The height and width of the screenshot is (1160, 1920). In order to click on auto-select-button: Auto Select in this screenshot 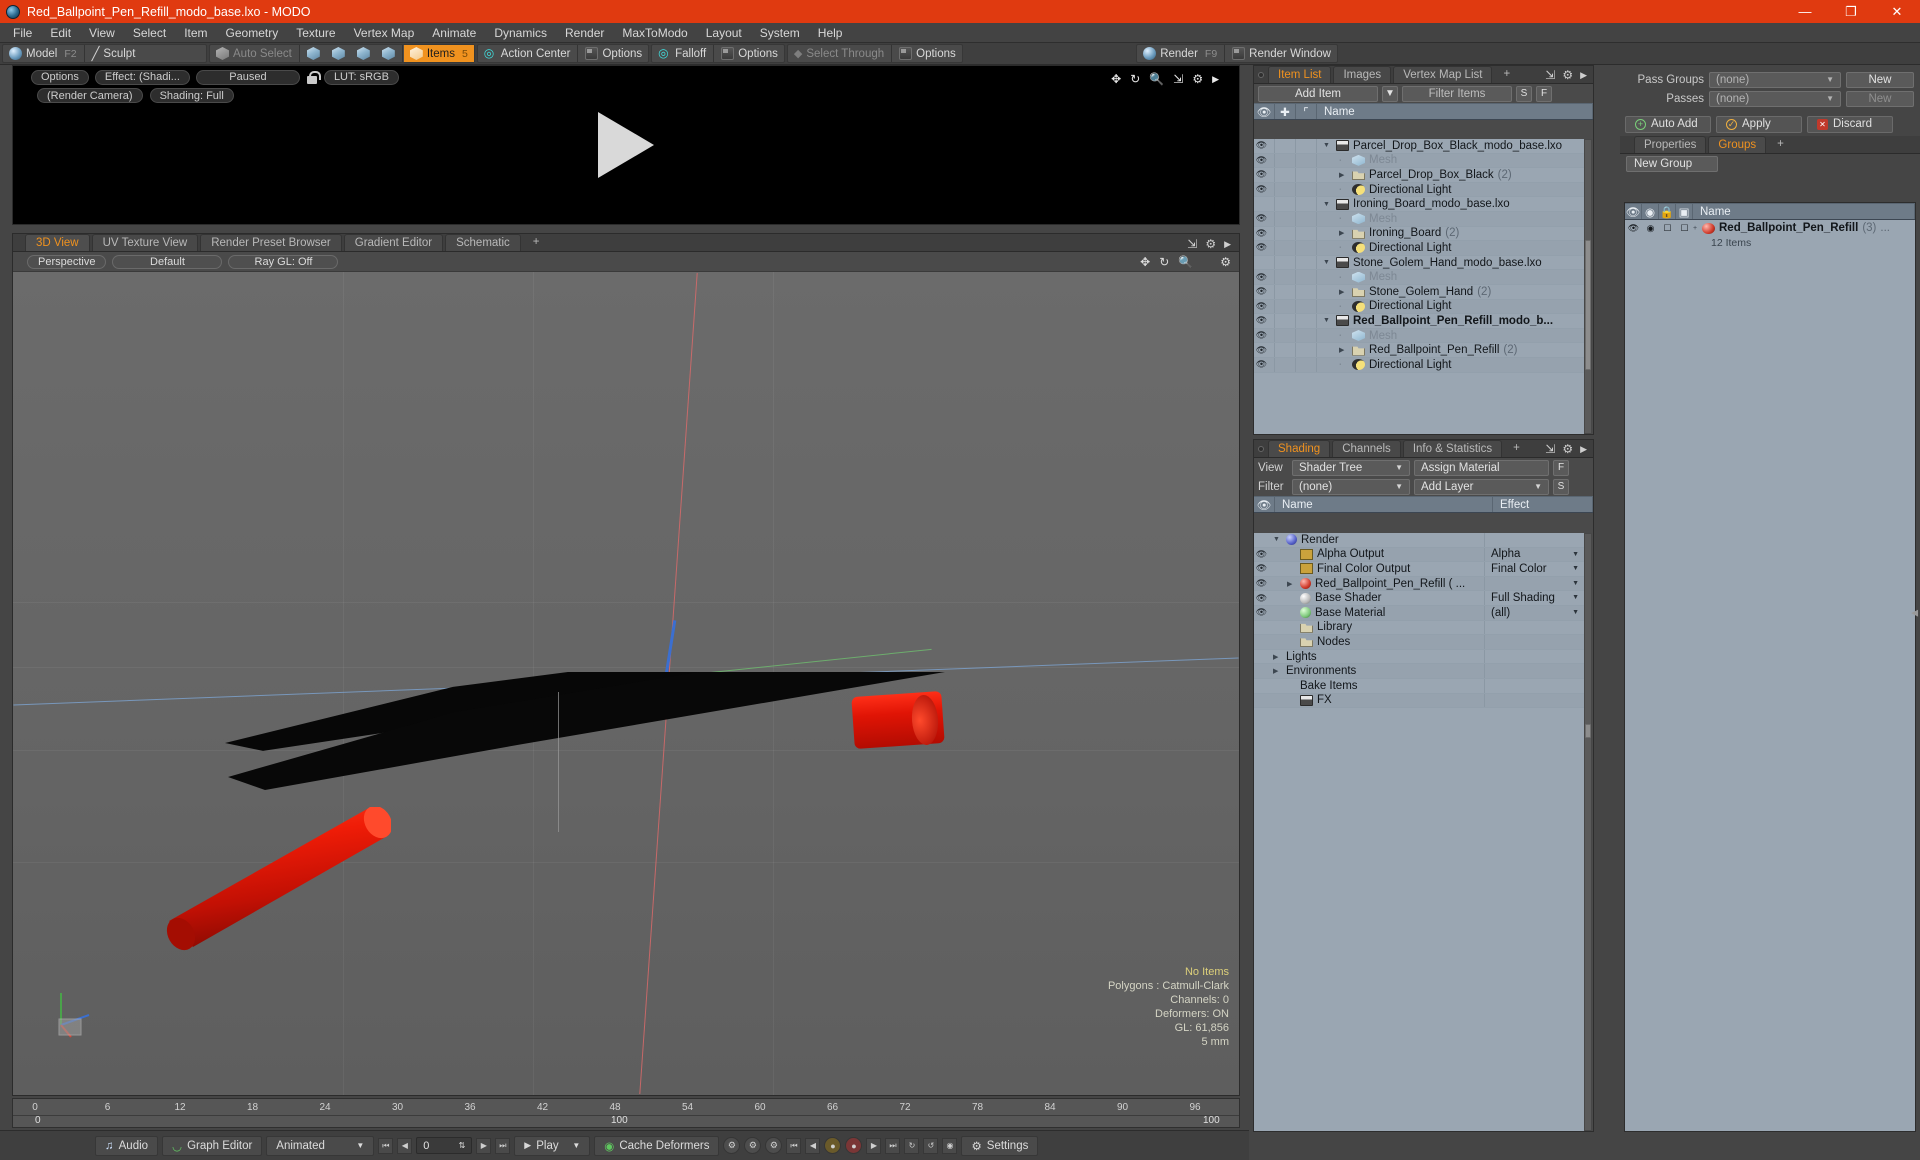, I will do `click(254, 53)`.